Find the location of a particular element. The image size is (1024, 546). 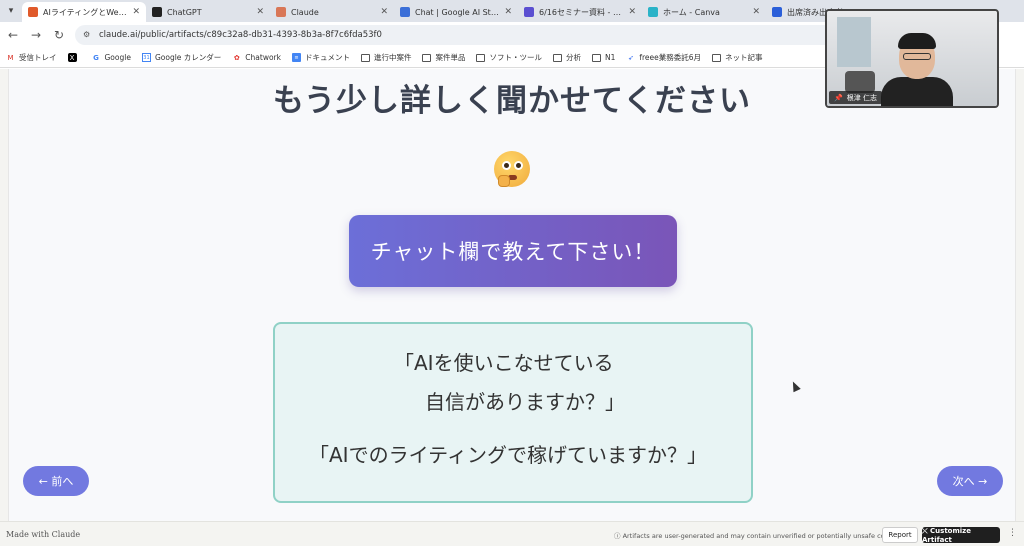

tab-2: Claude ✕ is located at coordinates (332, 12).